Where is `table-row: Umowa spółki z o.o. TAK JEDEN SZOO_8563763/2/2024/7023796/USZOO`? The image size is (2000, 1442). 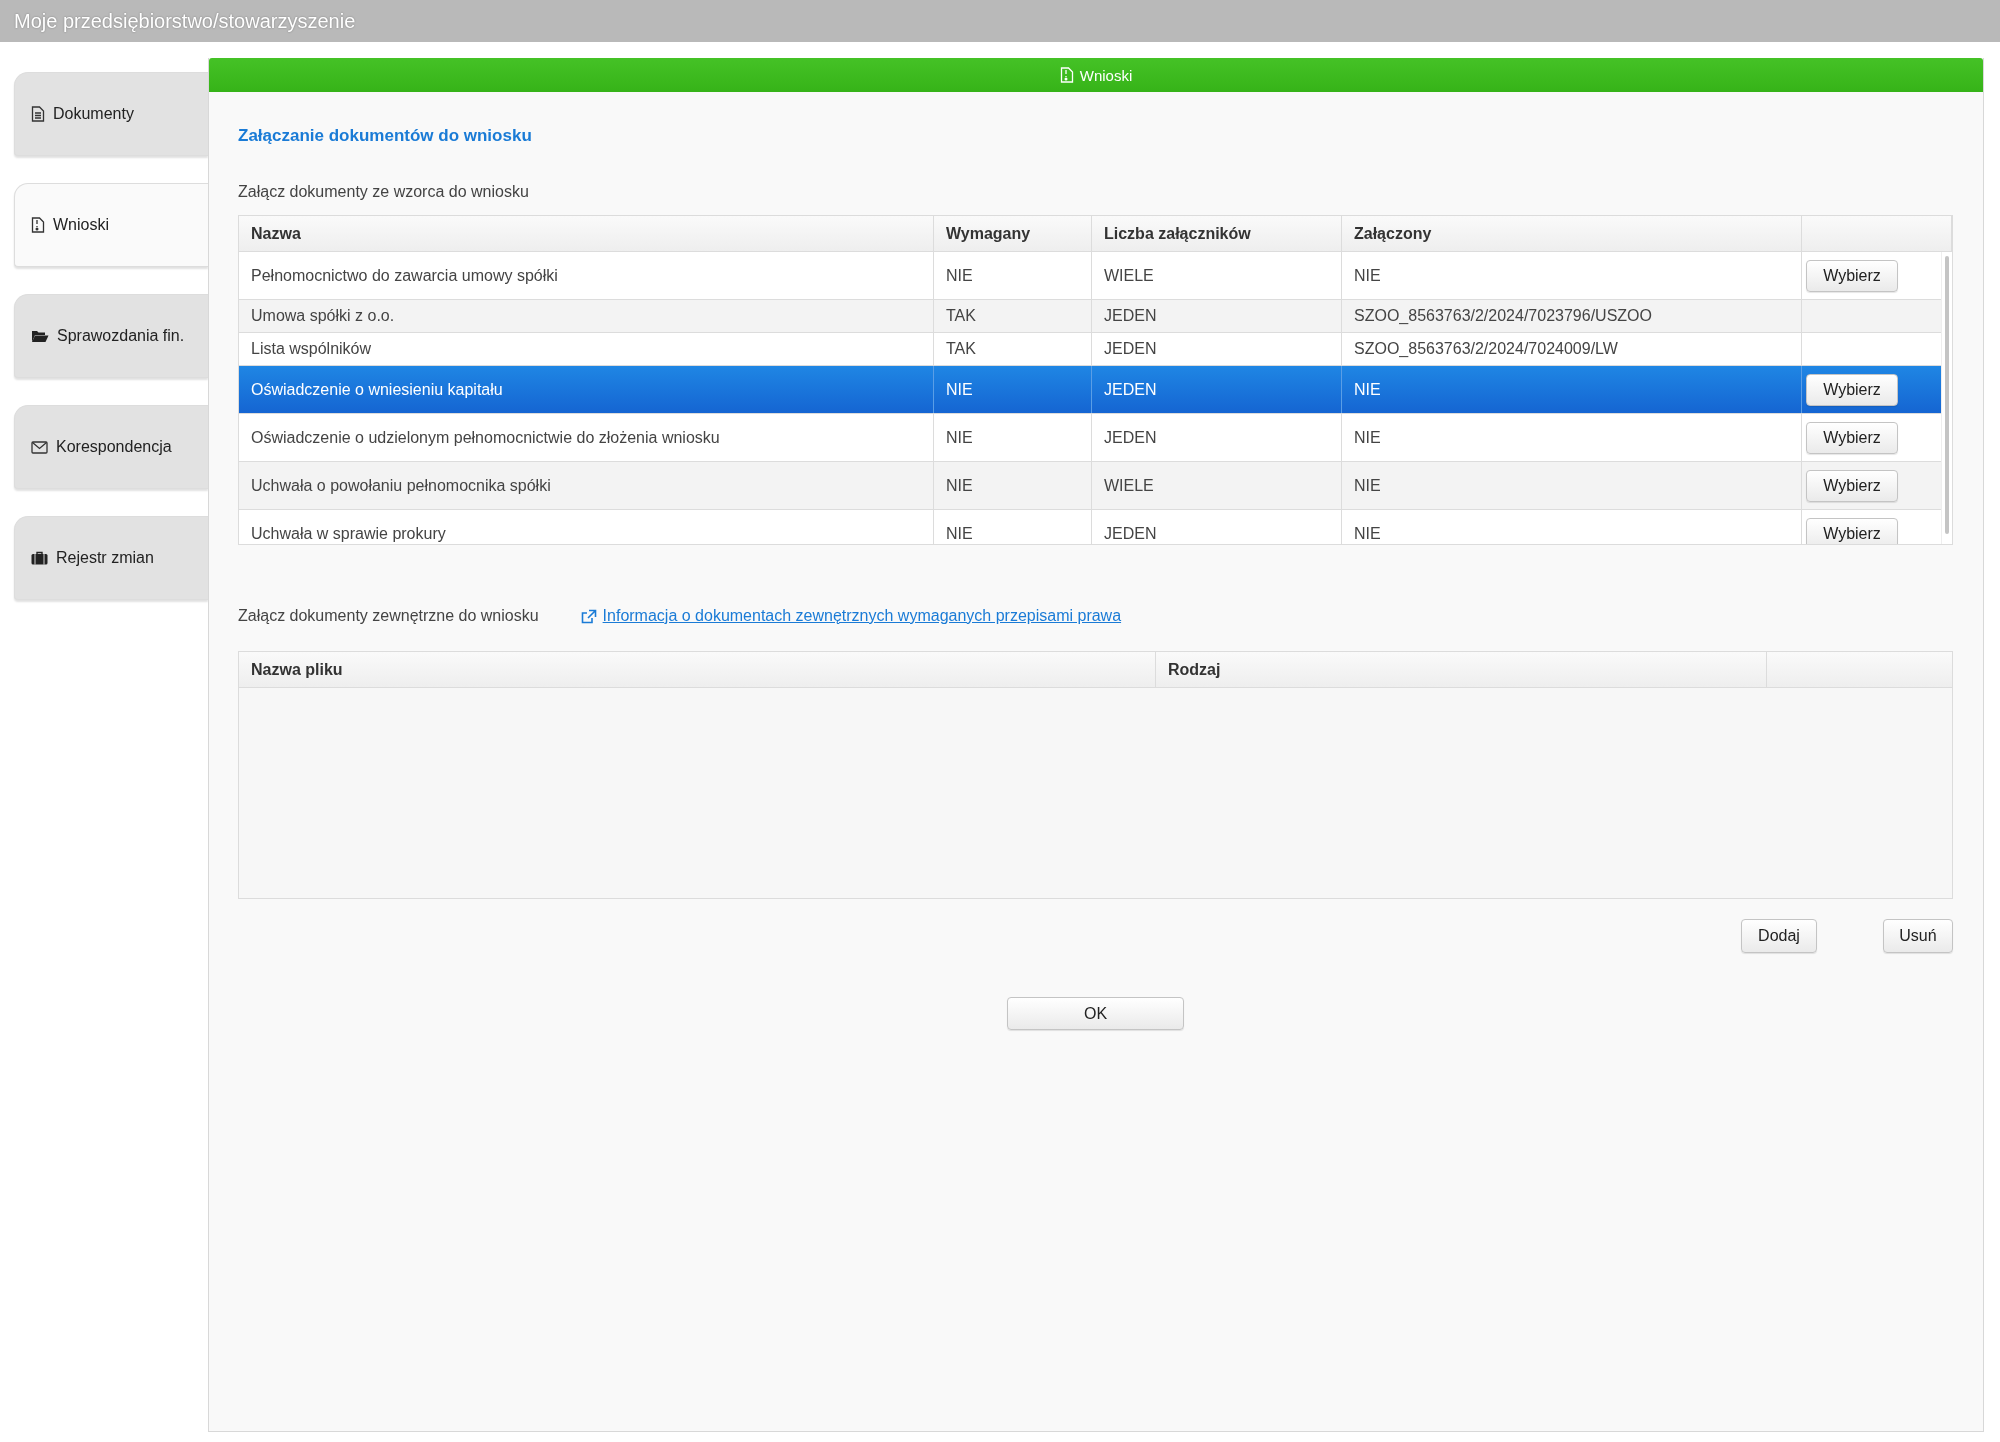 table-row: Umowa spółki z o.o. TAK JEDEN SZOO_8563763/2/2024/7023796/USZOO is located at coordinates (1090, 316).